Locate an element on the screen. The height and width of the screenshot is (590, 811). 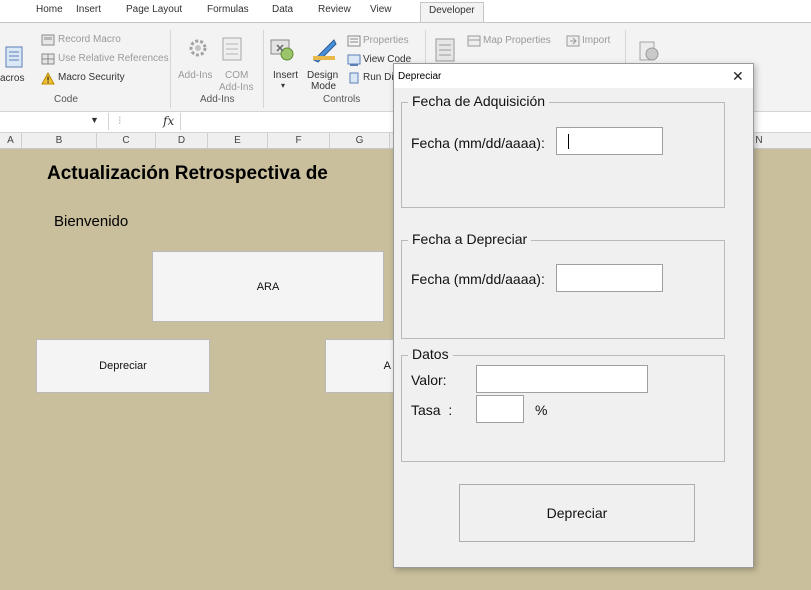
com-add-ins-line1: COM is located at coordinates (236, 75).